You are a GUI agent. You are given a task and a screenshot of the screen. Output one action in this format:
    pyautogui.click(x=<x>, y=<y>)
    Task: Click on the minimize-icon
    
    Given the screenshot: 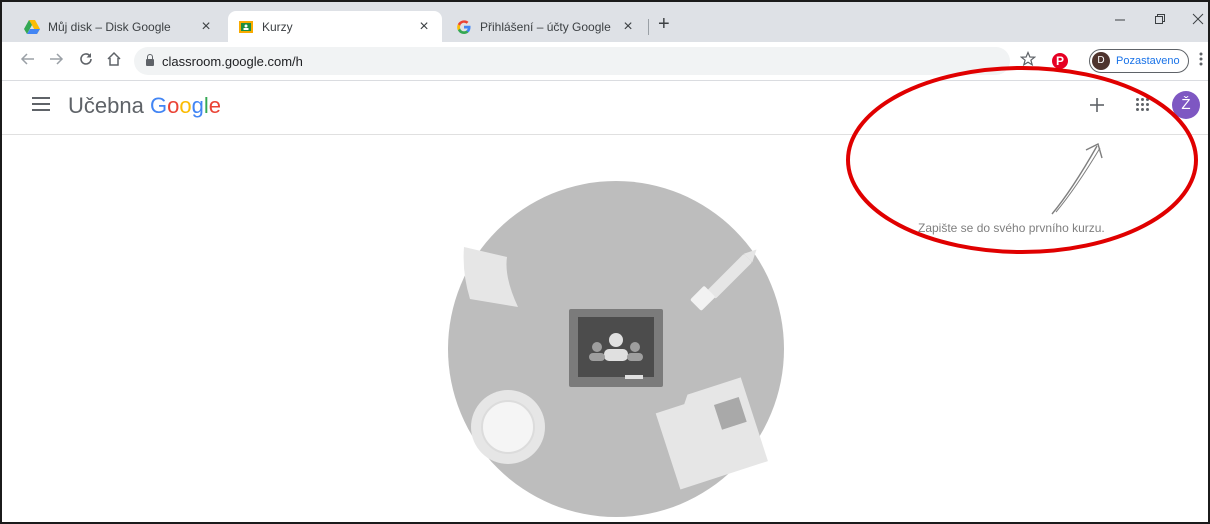 What is the action you would take?
    pyautogui.click(x=1120, y=20)
    